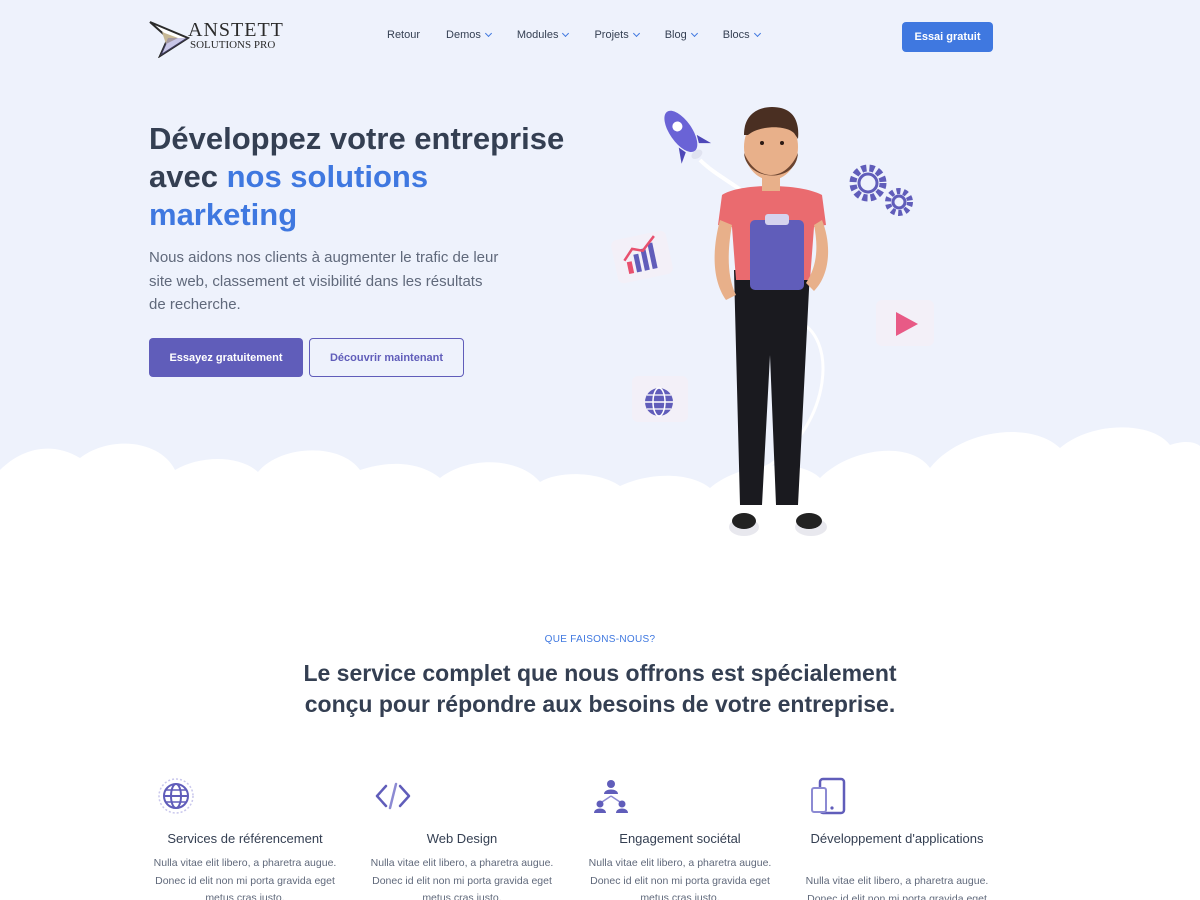 The width and height of the screenshot is (1200, 900). Describe the element at coordinates (675, 35) in the screenshot. I see `nav-item-label: Blog` at that location.